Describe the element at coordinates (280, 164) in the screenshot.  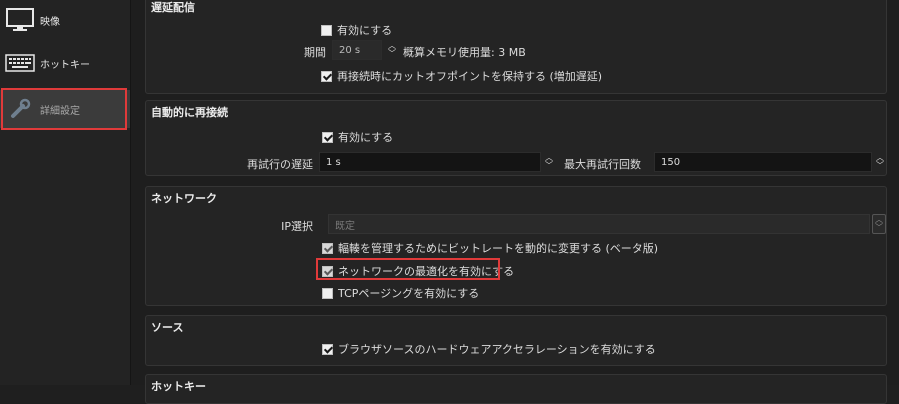
I see `retry-delay-label: 再試行の遅延` at that location.